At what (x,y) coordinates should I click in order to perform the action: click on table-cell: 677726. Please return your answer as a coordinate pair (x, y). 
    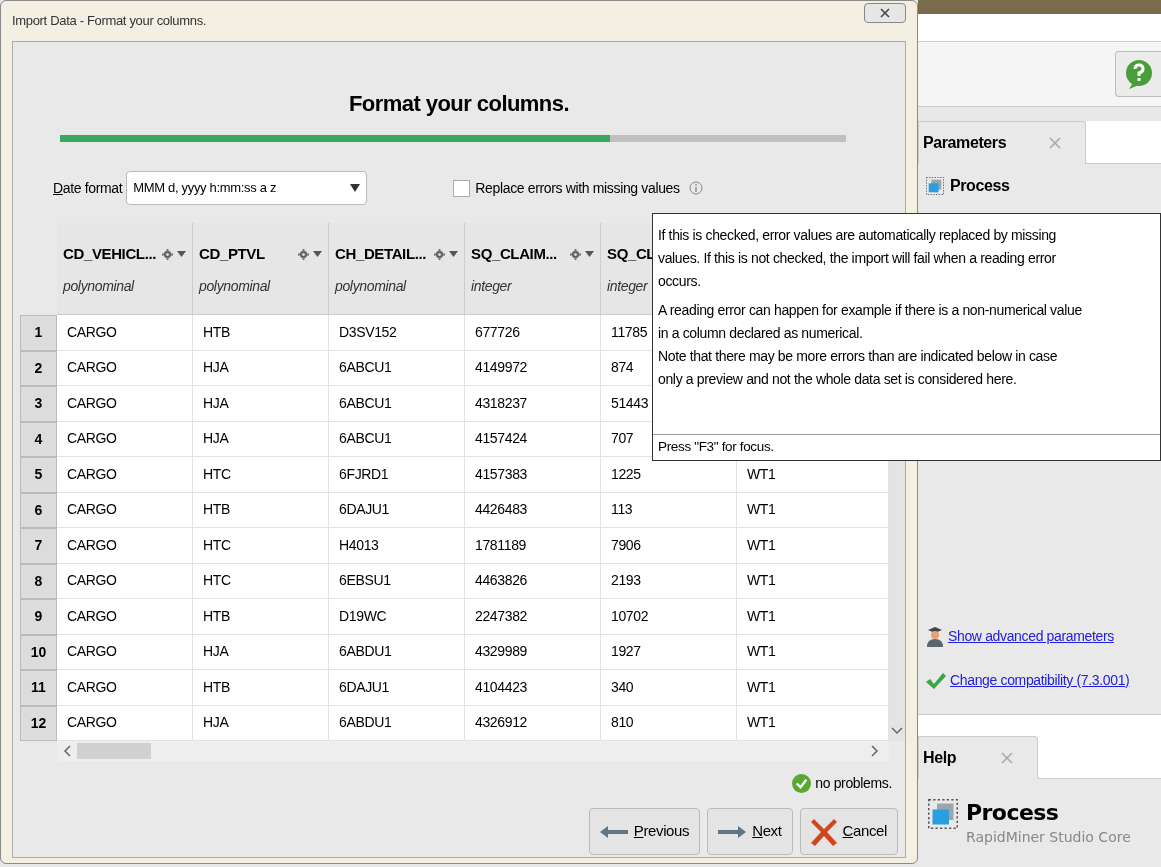
    Looking at the image, I should click on (533, 333).